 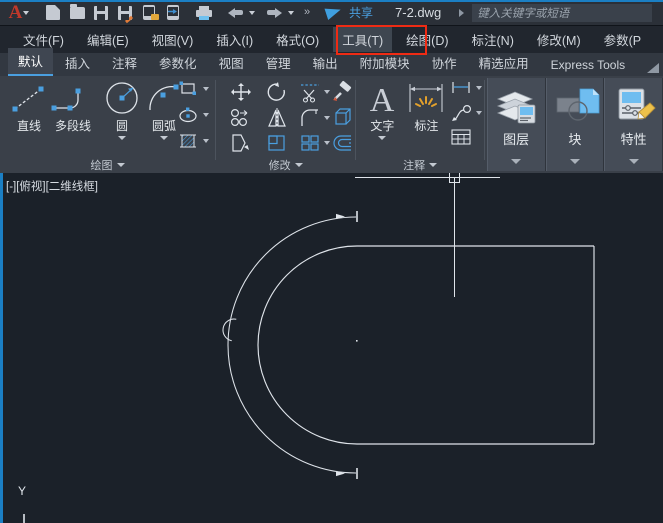 What do you see at coordinates (559, 39) in the screenshot?
I see `menu-item-modify: 修改(M)` at bounding box center [559, 39].